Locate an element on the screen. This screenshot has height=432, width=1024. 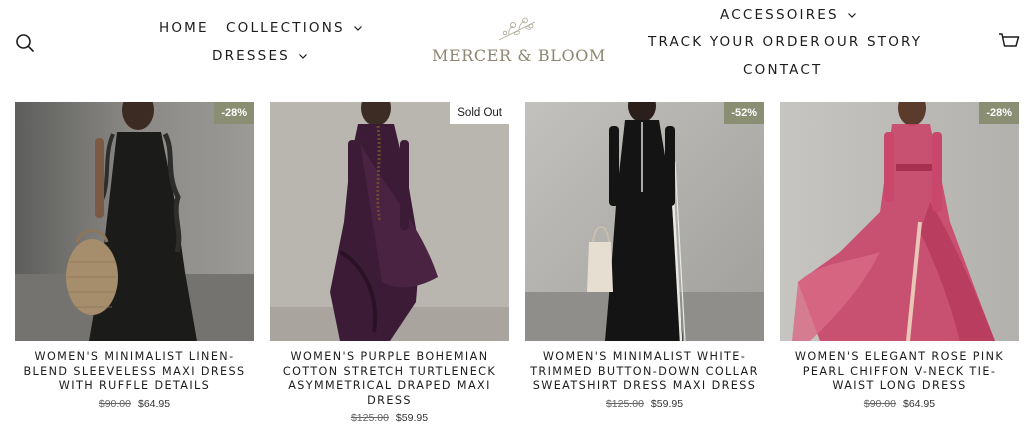
nav-home-label: HOME is located at coordinates (184, 28).